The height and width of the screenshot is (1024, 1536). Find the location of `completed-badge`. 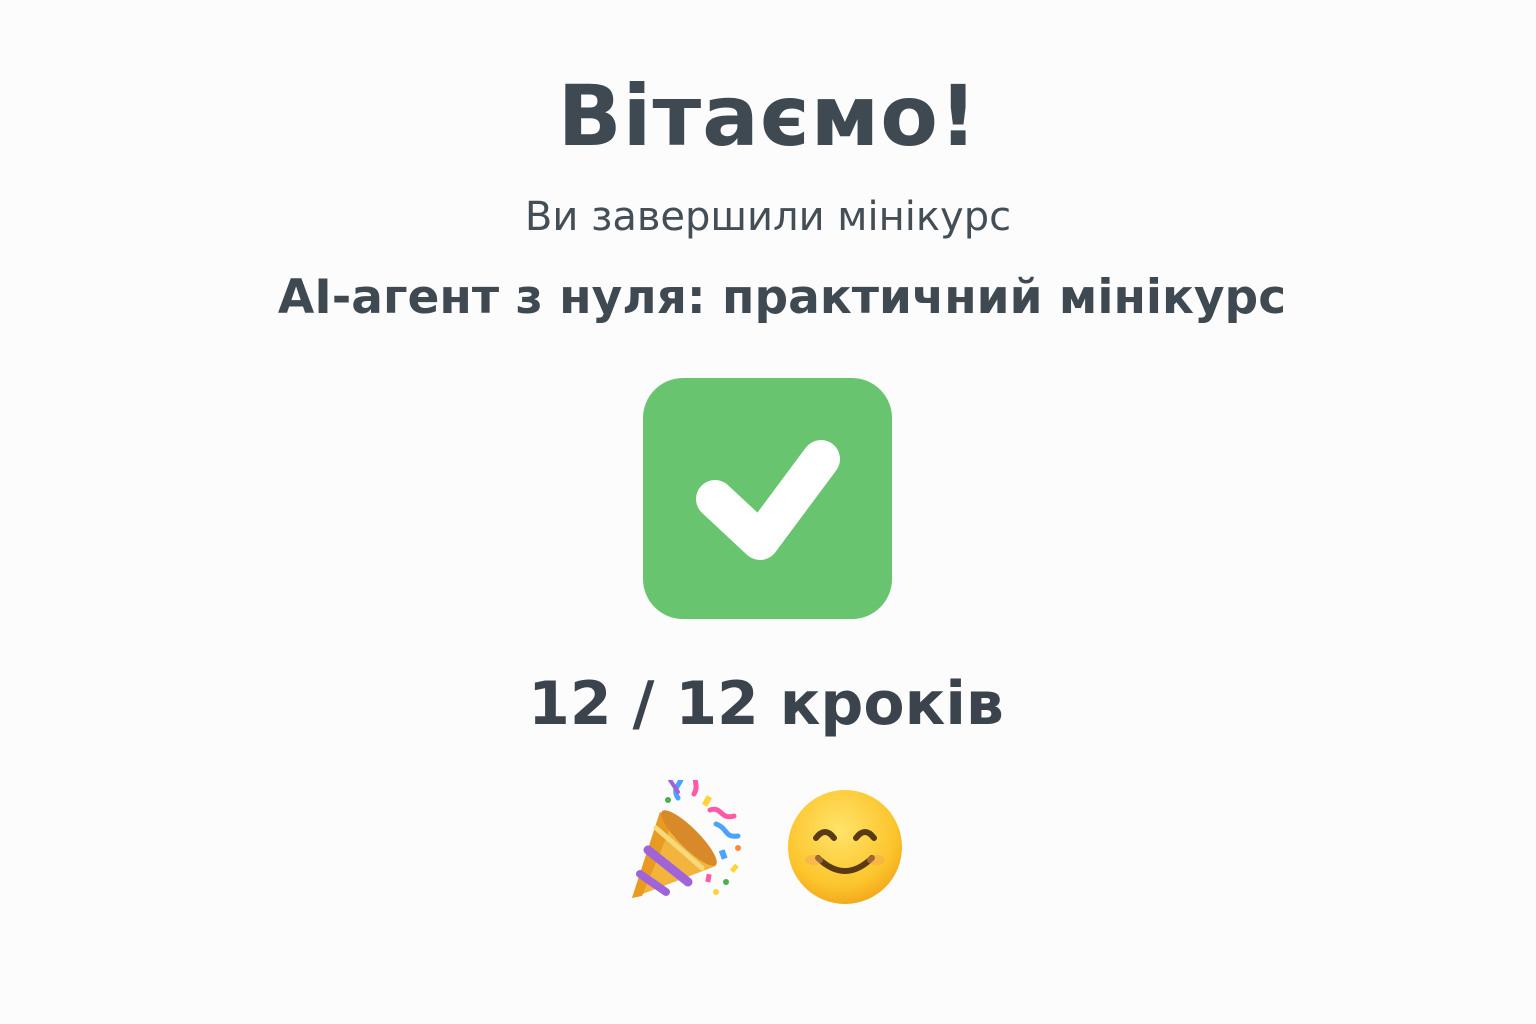

completed-badge is located at coordinates (767, 498).